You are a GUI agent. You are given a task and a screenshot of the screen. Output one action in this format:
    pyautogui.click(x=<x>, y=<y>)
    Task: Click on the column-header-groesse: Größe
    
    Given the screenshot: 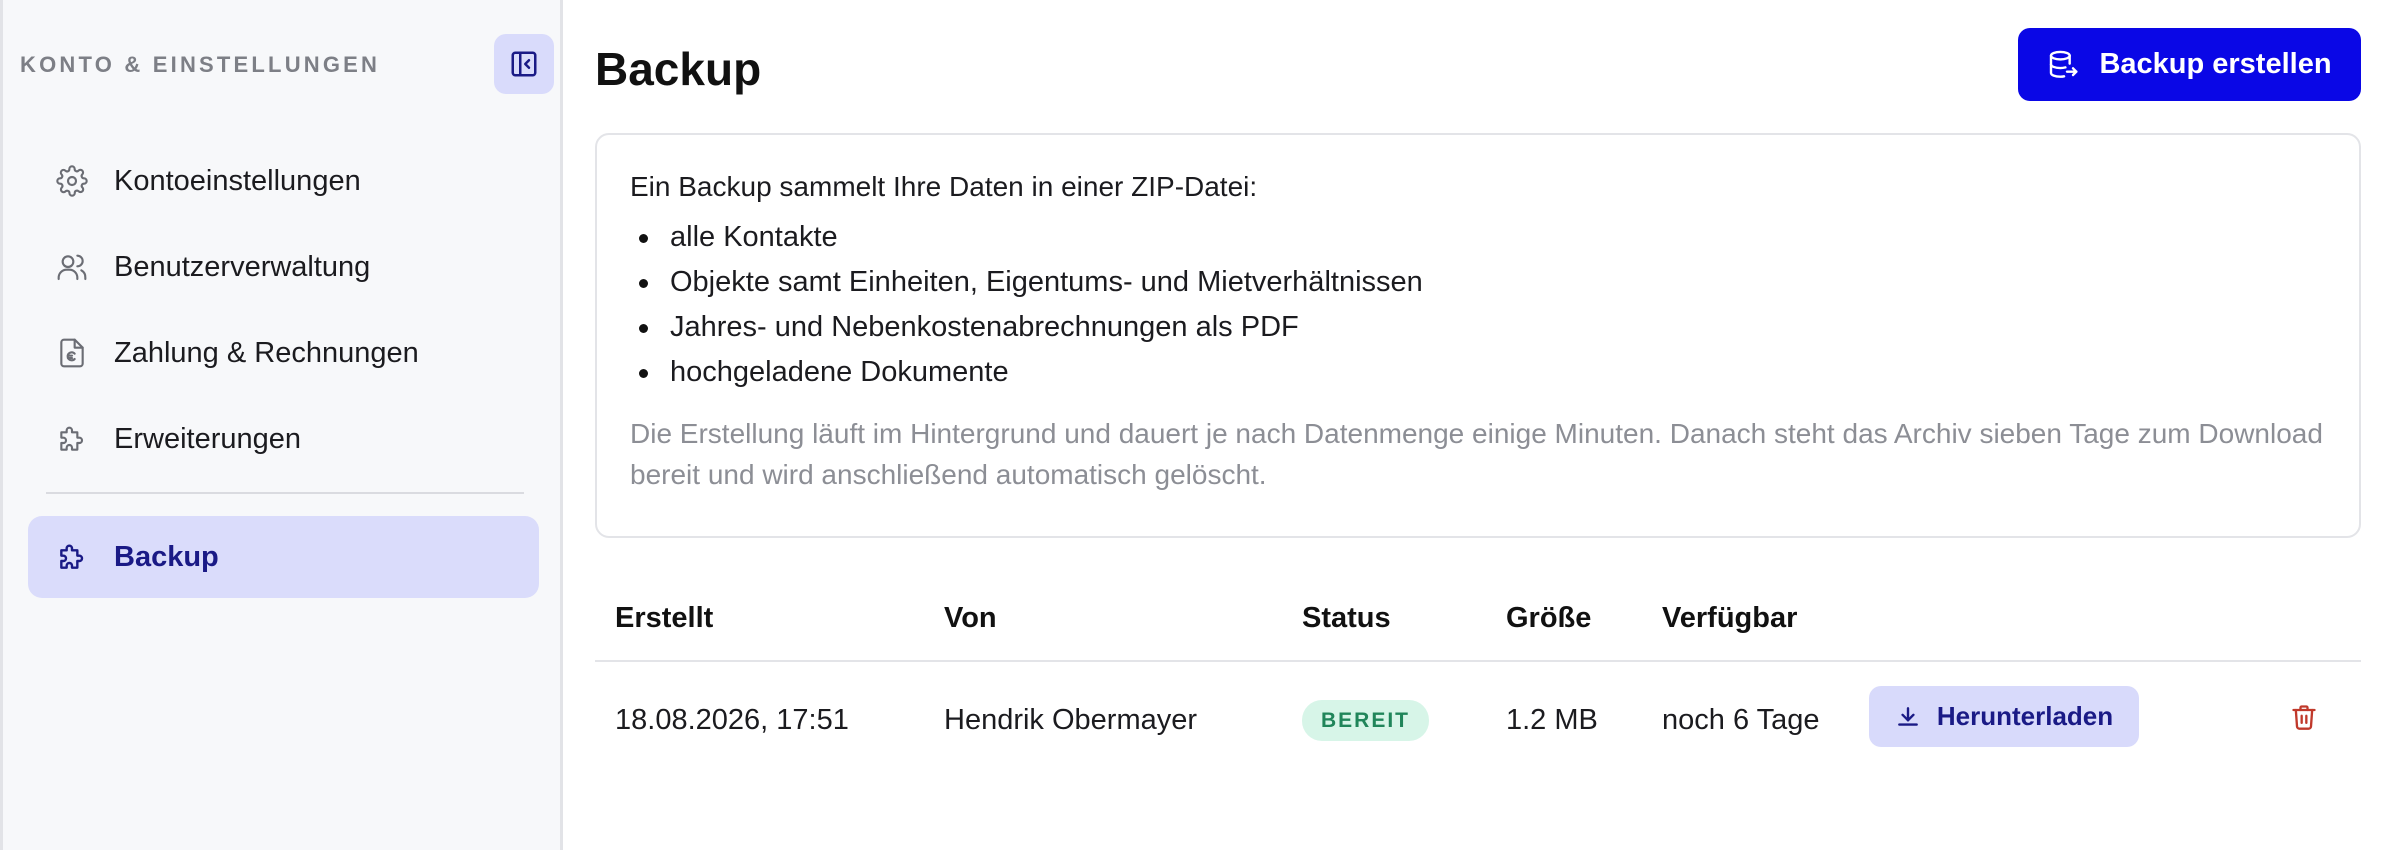 What is the action you would take?
    pyautogui.click(x=1549, y=618)
    